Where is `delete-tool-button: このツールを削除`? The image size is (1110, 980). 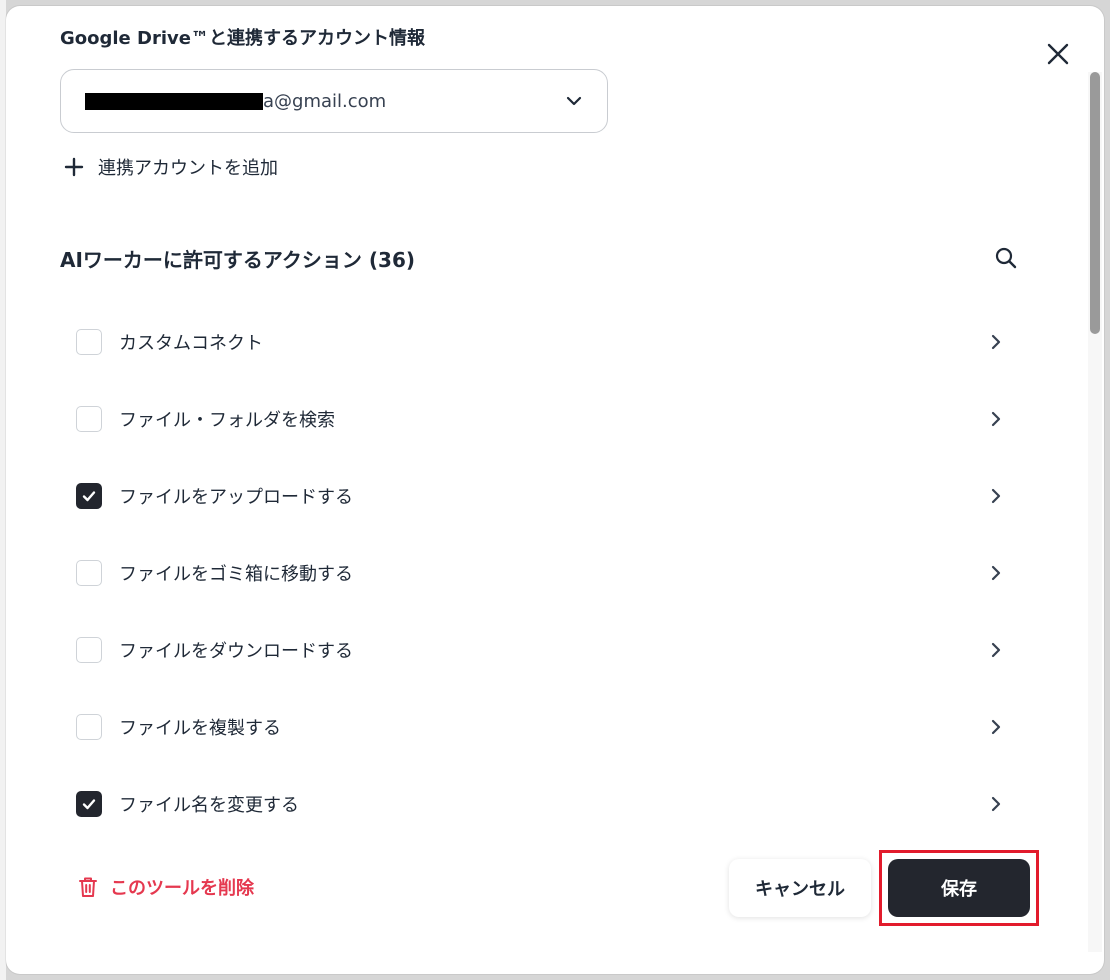 delete-tool-button: このツールを削除 is located at coordinates (166, 887).